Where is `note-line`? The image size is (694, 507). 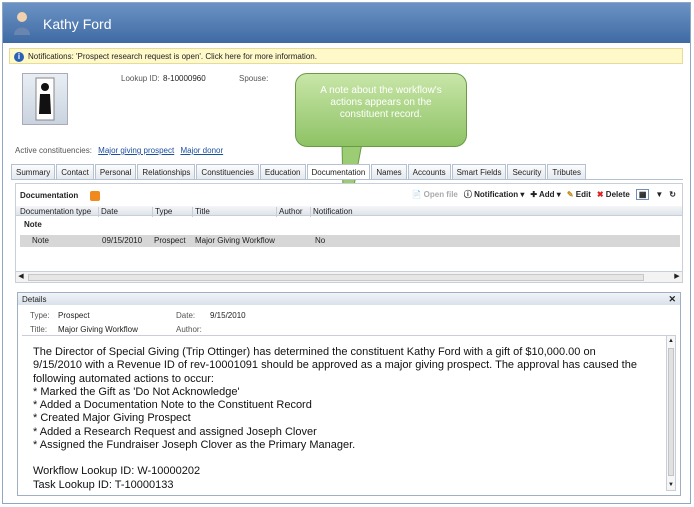
note-line is located at coordinates (353, 458).